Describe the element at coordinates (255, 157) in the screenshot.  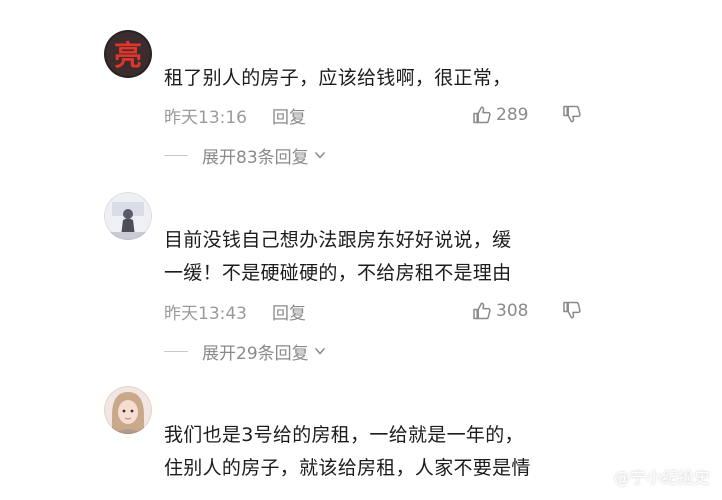
I see `expand-replies-label: 展开83条回复` at that location.